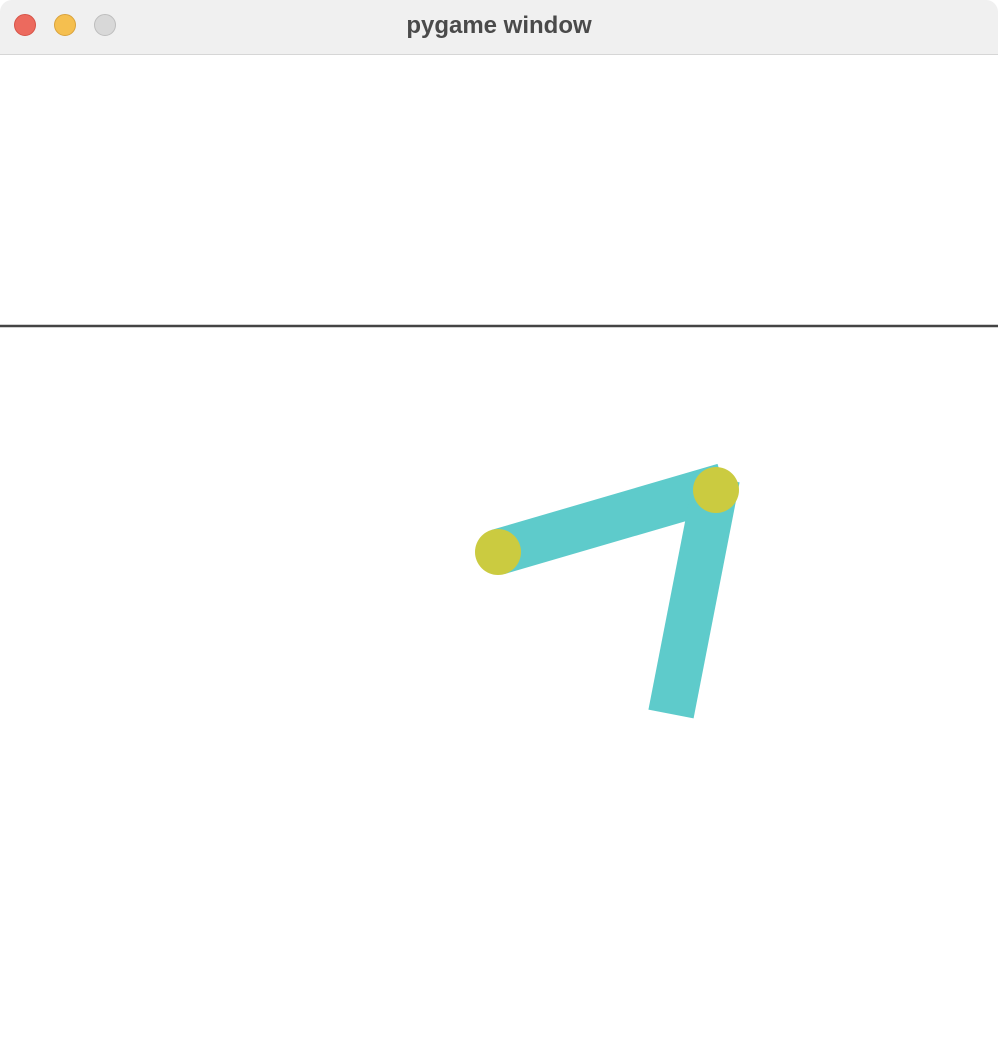 This screenshot has width=998, height=1044. Describe the element at coordinates (716, 490) in the screenshot. I see `joint-elbow` at that location.